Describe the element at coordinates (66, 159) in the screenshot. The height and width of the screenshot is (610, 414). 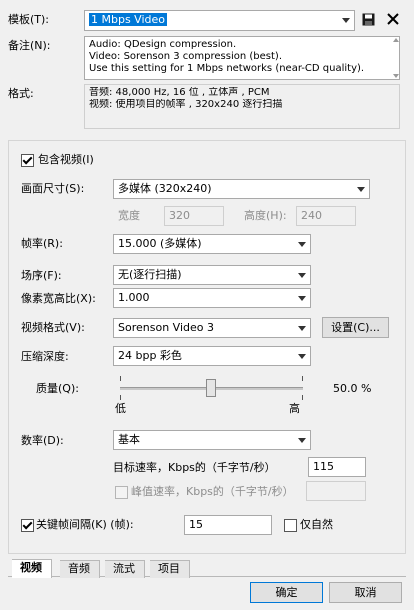
I see `include-video-label: 包含视频(I)` at that location.